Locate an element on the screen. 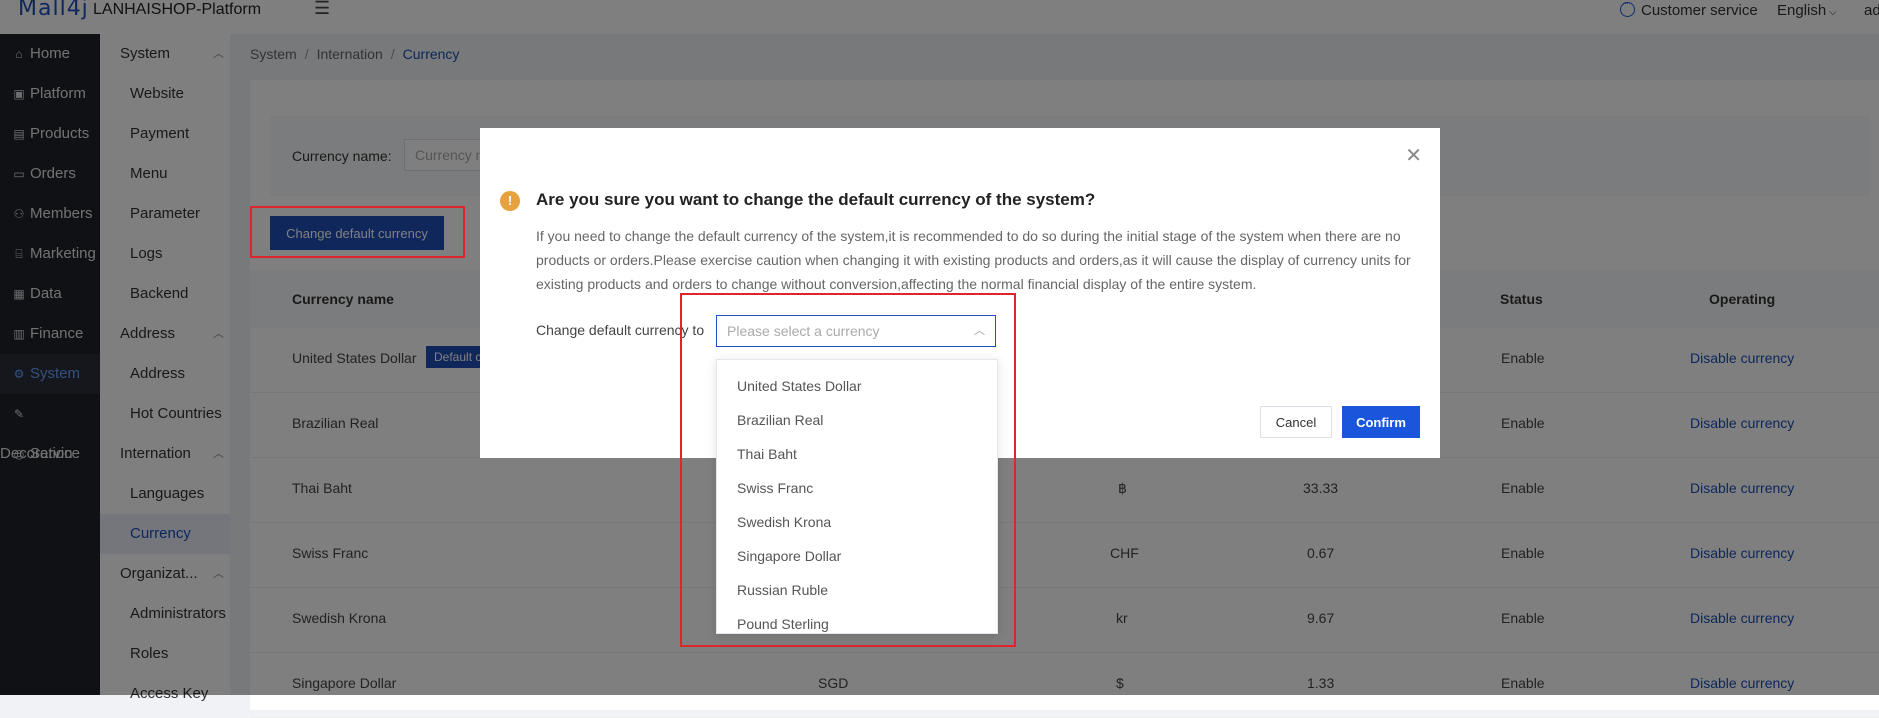 The height and width of the screenshot is (718, 1879). highlight-box-change-button is located at coordinates (357, 232).